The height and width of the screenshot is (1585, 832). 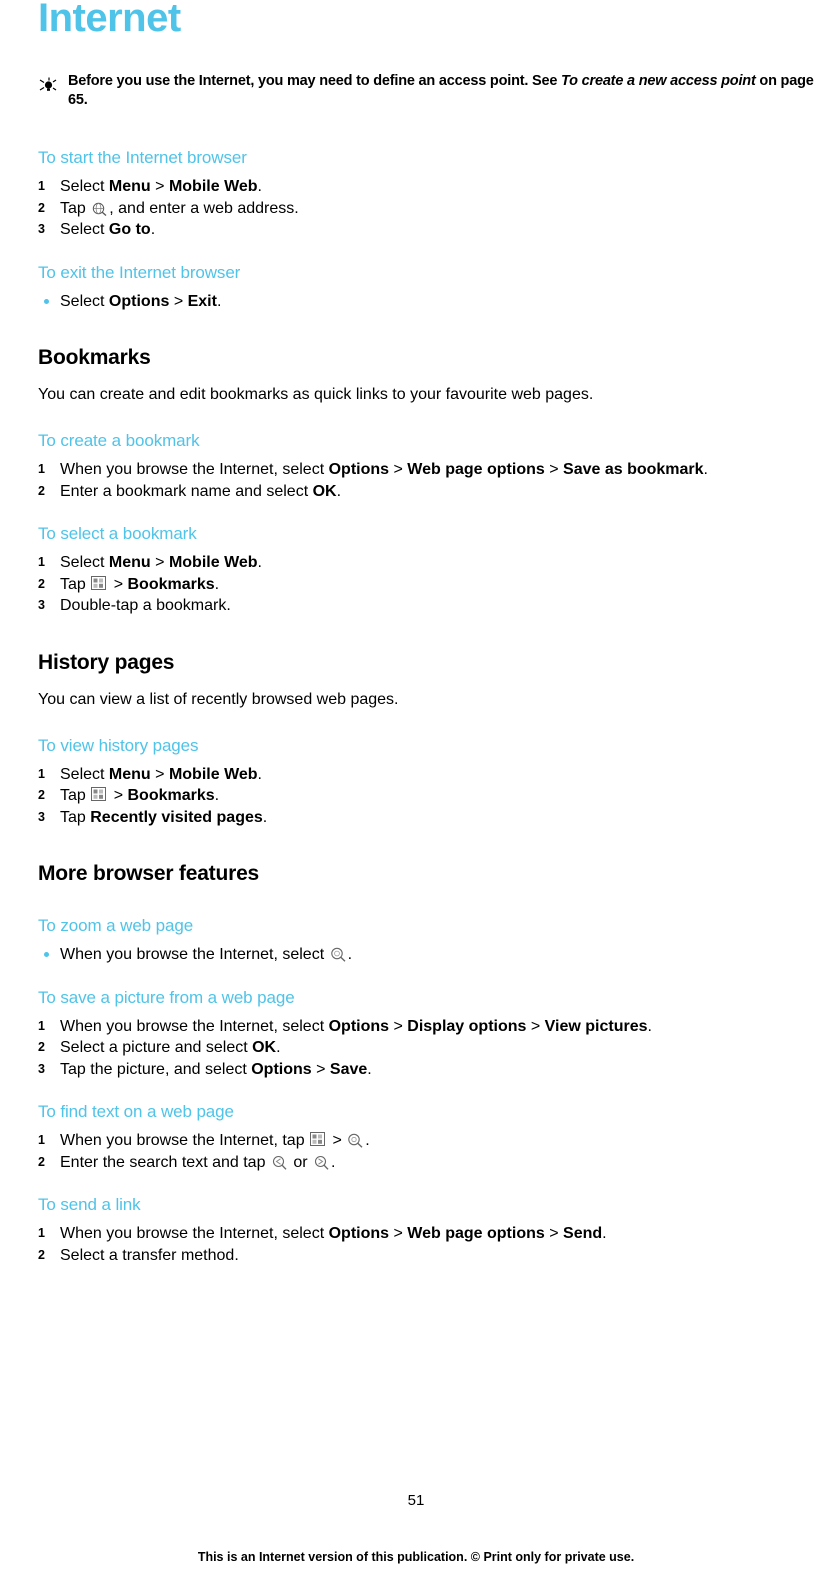 I want to click on tip-text-emphasis: To create a new access point, so click(x=658, y=81).